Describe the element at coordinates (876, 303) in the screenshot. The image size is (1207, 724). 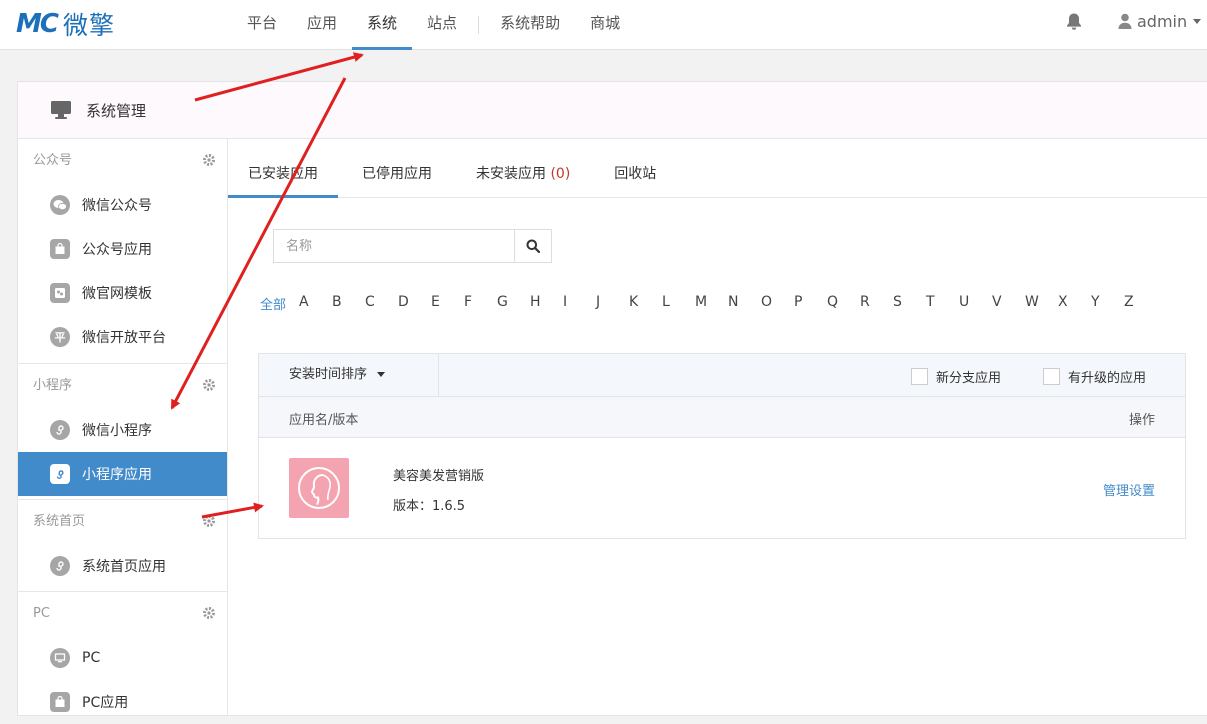
I see `letter-r: R` at that location.